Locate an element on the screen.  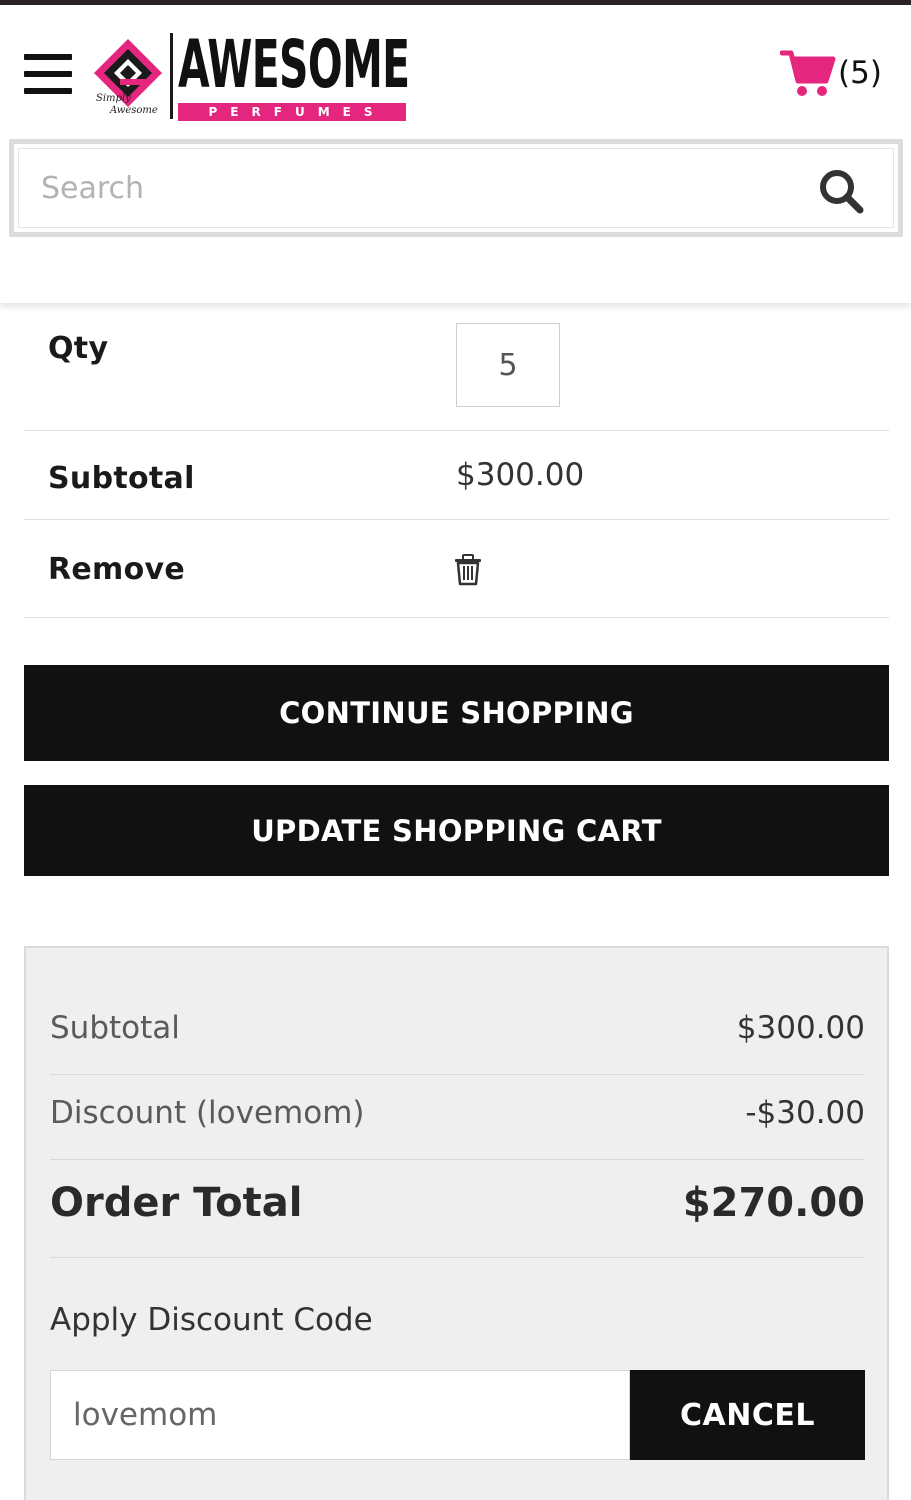
site-logo: Simply Awesome AWESOME PERFUMES is located at coordinates (250, 73).